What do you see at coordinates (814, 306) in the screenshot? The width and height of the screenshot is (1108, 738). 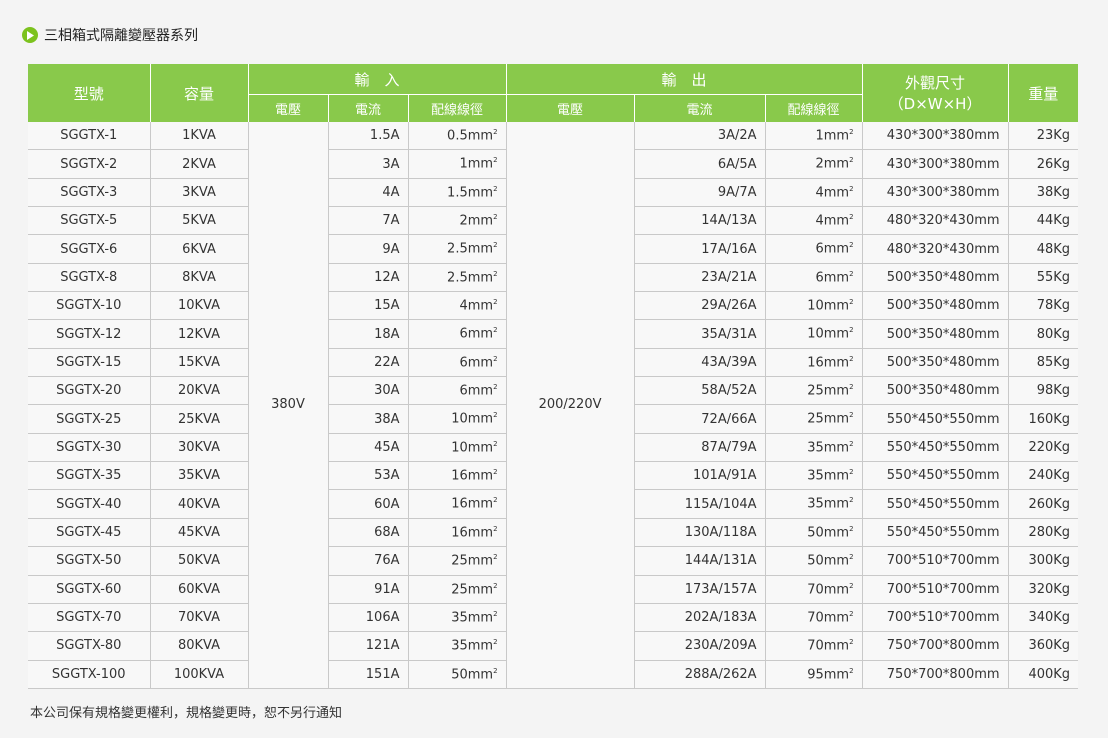 I see `out-wire-cell: 10mm2` at bounding box center [814, 306].